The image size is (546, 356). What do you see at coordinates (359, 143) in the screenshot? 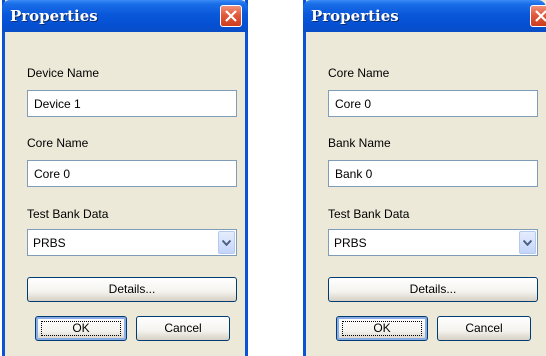
I see `bank-name-label: Bank Name` at bounding box center [359, 143].